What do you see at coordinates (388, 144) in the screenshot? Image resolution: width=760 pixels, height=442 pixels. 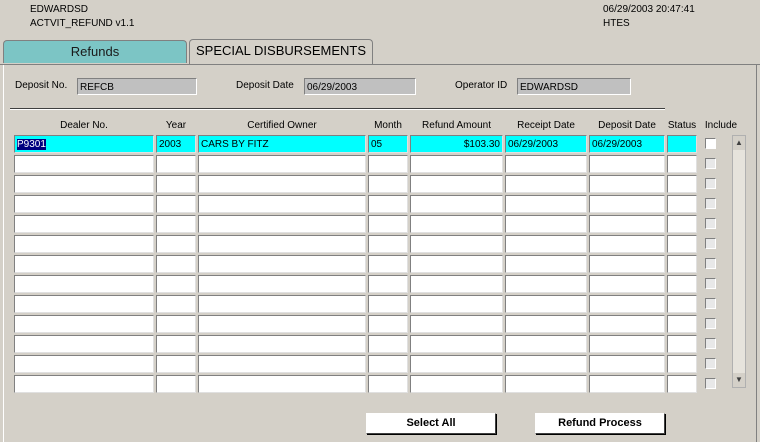 I see `month-cell: 05` at bounding box center [388, 144].